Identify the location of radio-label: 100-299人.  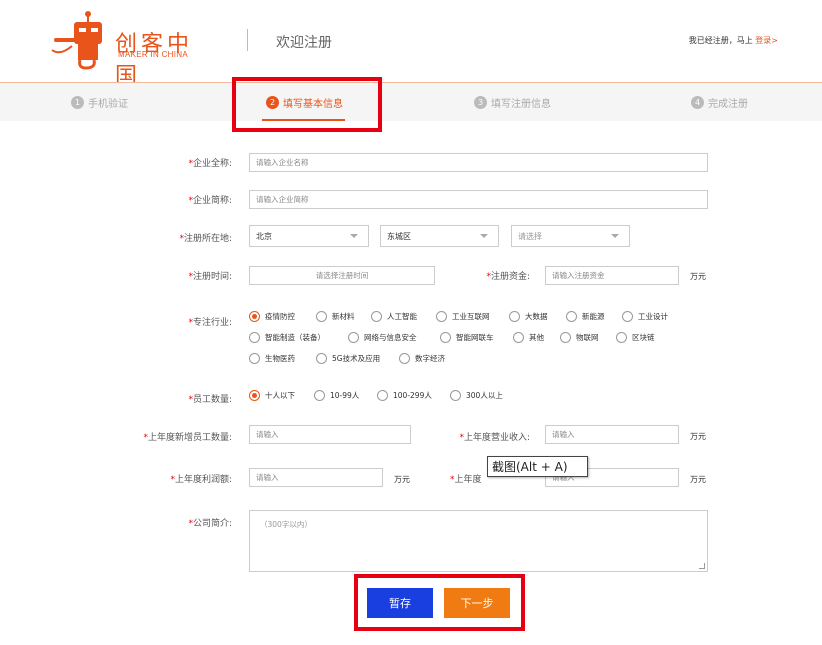
(412, 395).